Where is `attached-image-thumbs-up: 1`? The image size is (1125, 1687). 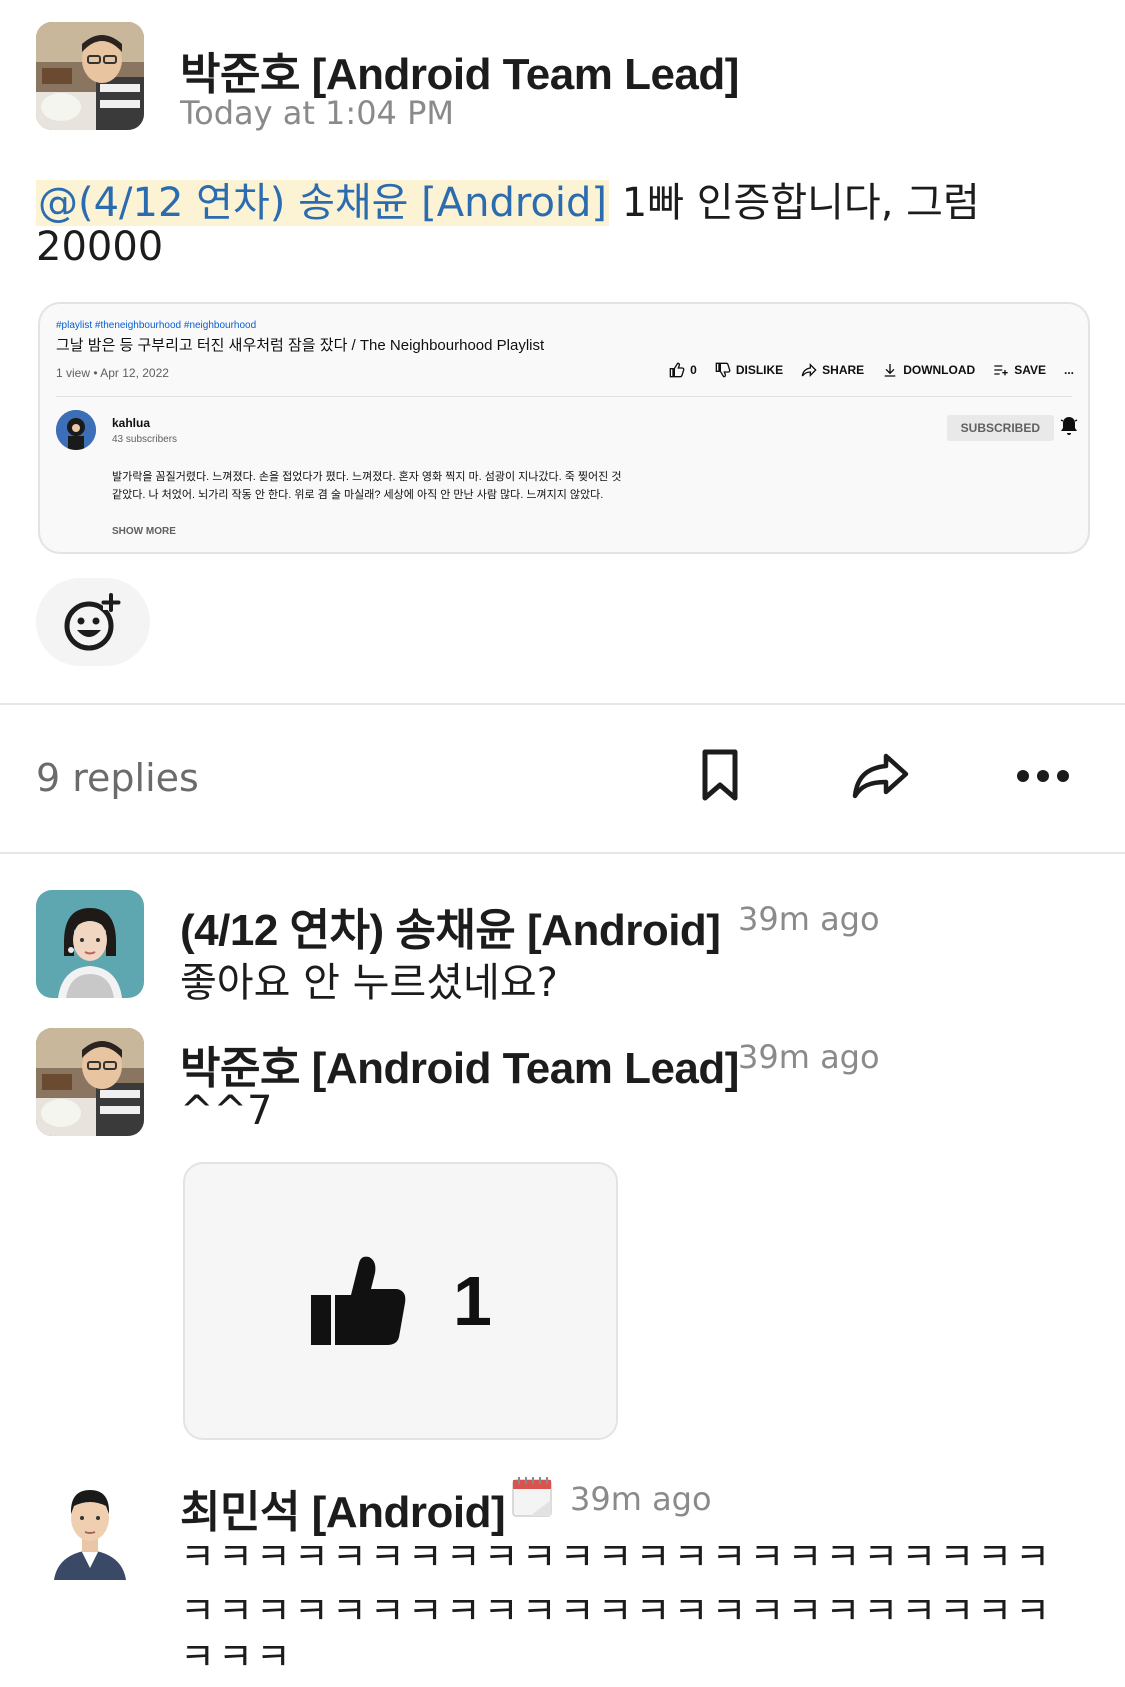 attached-image-thumbs-up: 1 is located at coordinates (400, 1301).